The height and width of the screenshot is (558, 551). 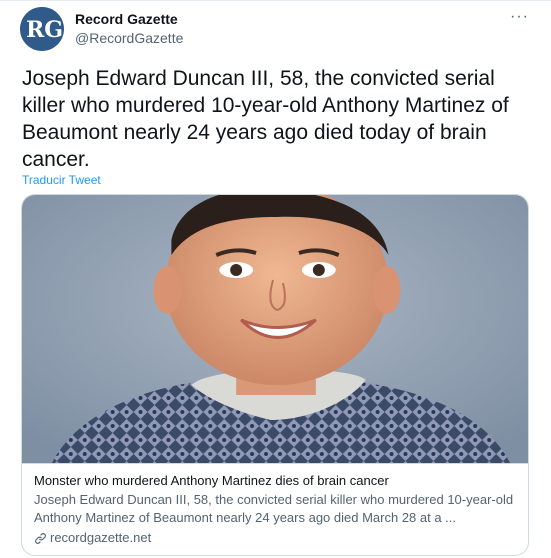 What do you see at coordinates (275, 538) in the screenshot?
I see `card-domain: recordgazette.net` at bounding box center [275, 538].